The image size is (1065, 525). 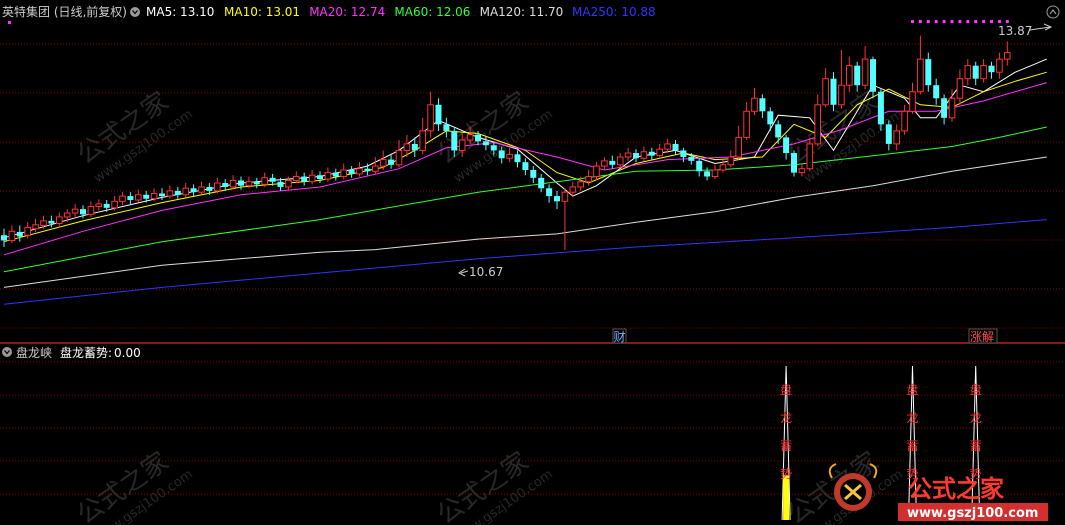 I want to click on low-price-label: 10.67, so click(x=486, y=272).